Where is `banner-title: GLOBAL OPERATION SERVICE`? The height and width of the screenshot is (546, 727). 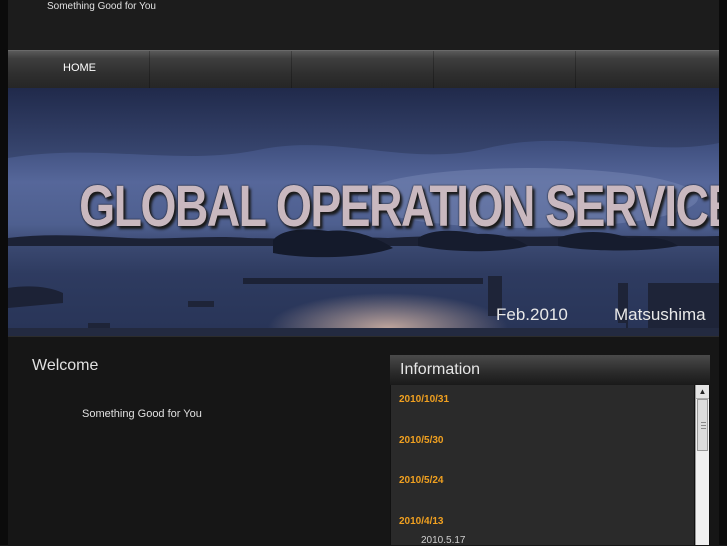 banner-title: GLOBAL OPERATION SERVICE is located at coordinates (399, 206).